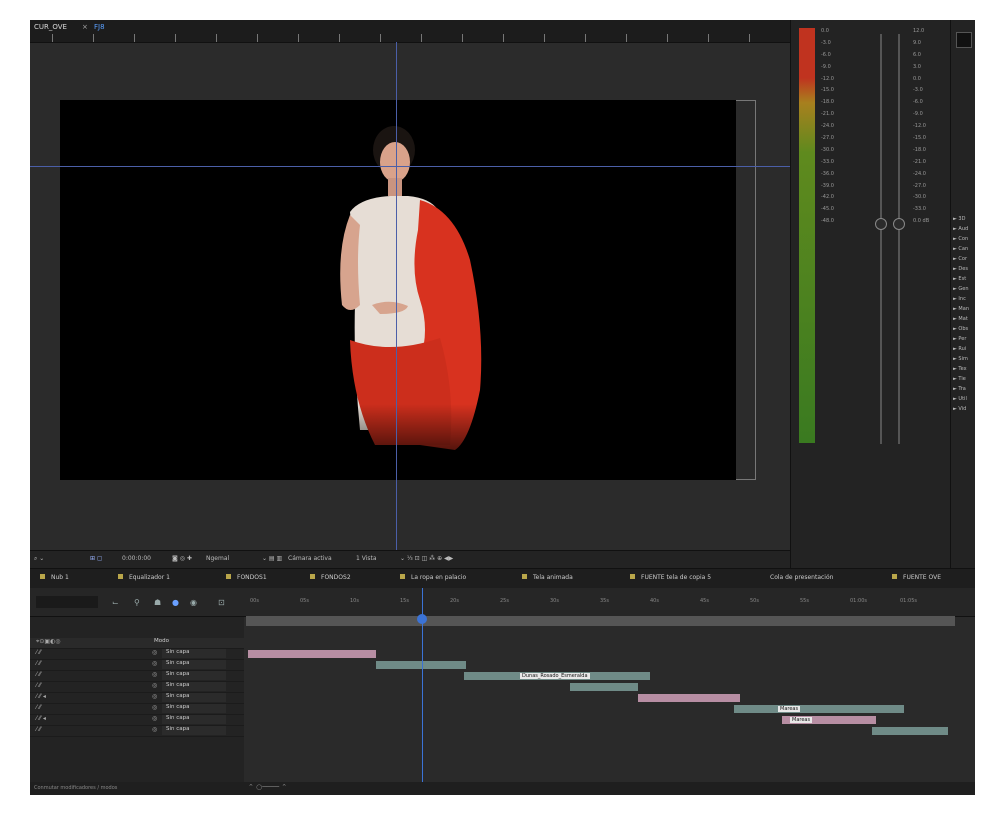  I want to click on tab-composition: FUENTE tela de copia 5, so click(670, 577).